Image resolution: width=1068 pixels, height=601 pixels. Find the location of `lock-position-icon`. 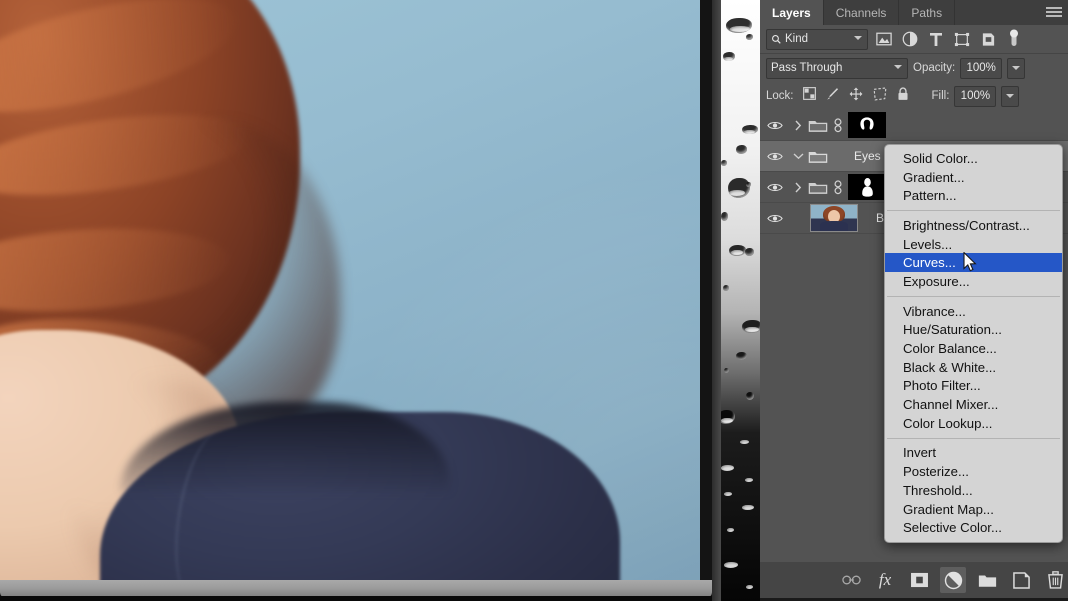

lock-position-icon is located at coordinates (856, 96).